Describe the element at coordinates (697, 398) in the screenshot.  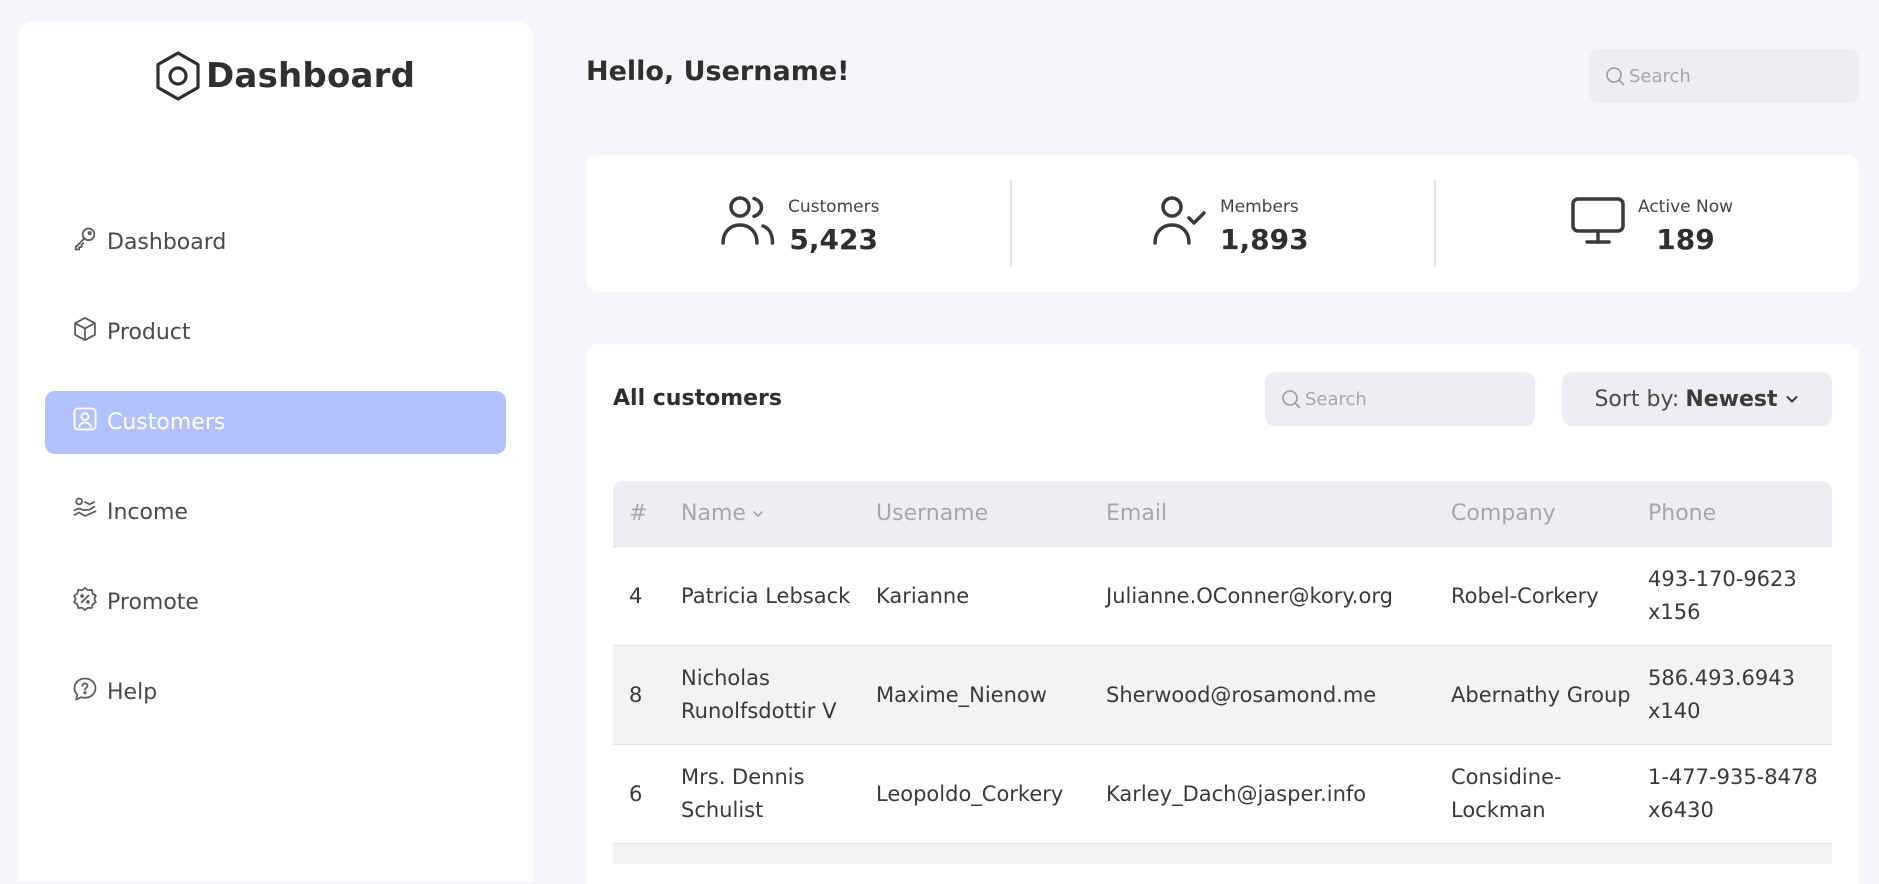
I see `card-title: All customers` at that location.